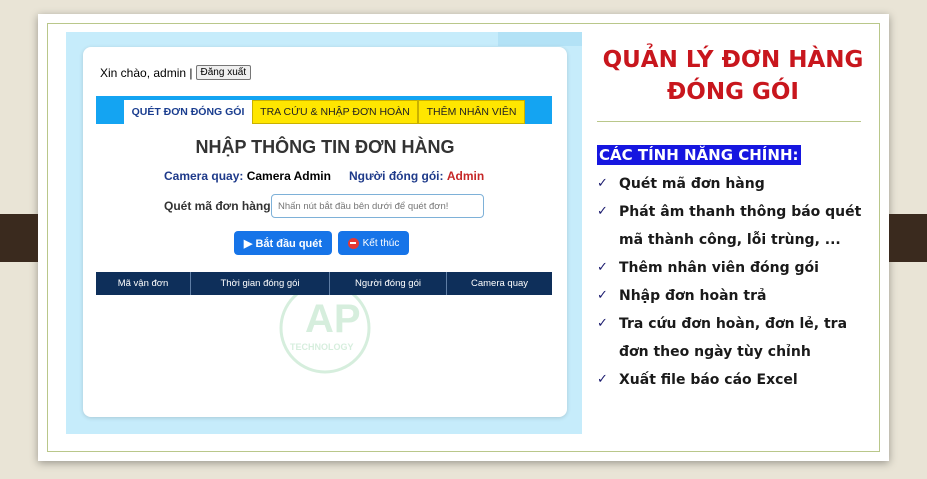 This screenshot has height=479, width=927. Describe the element at coordinates (465, 176) in the screenshot. I see `packer-value: Admin` at that location.